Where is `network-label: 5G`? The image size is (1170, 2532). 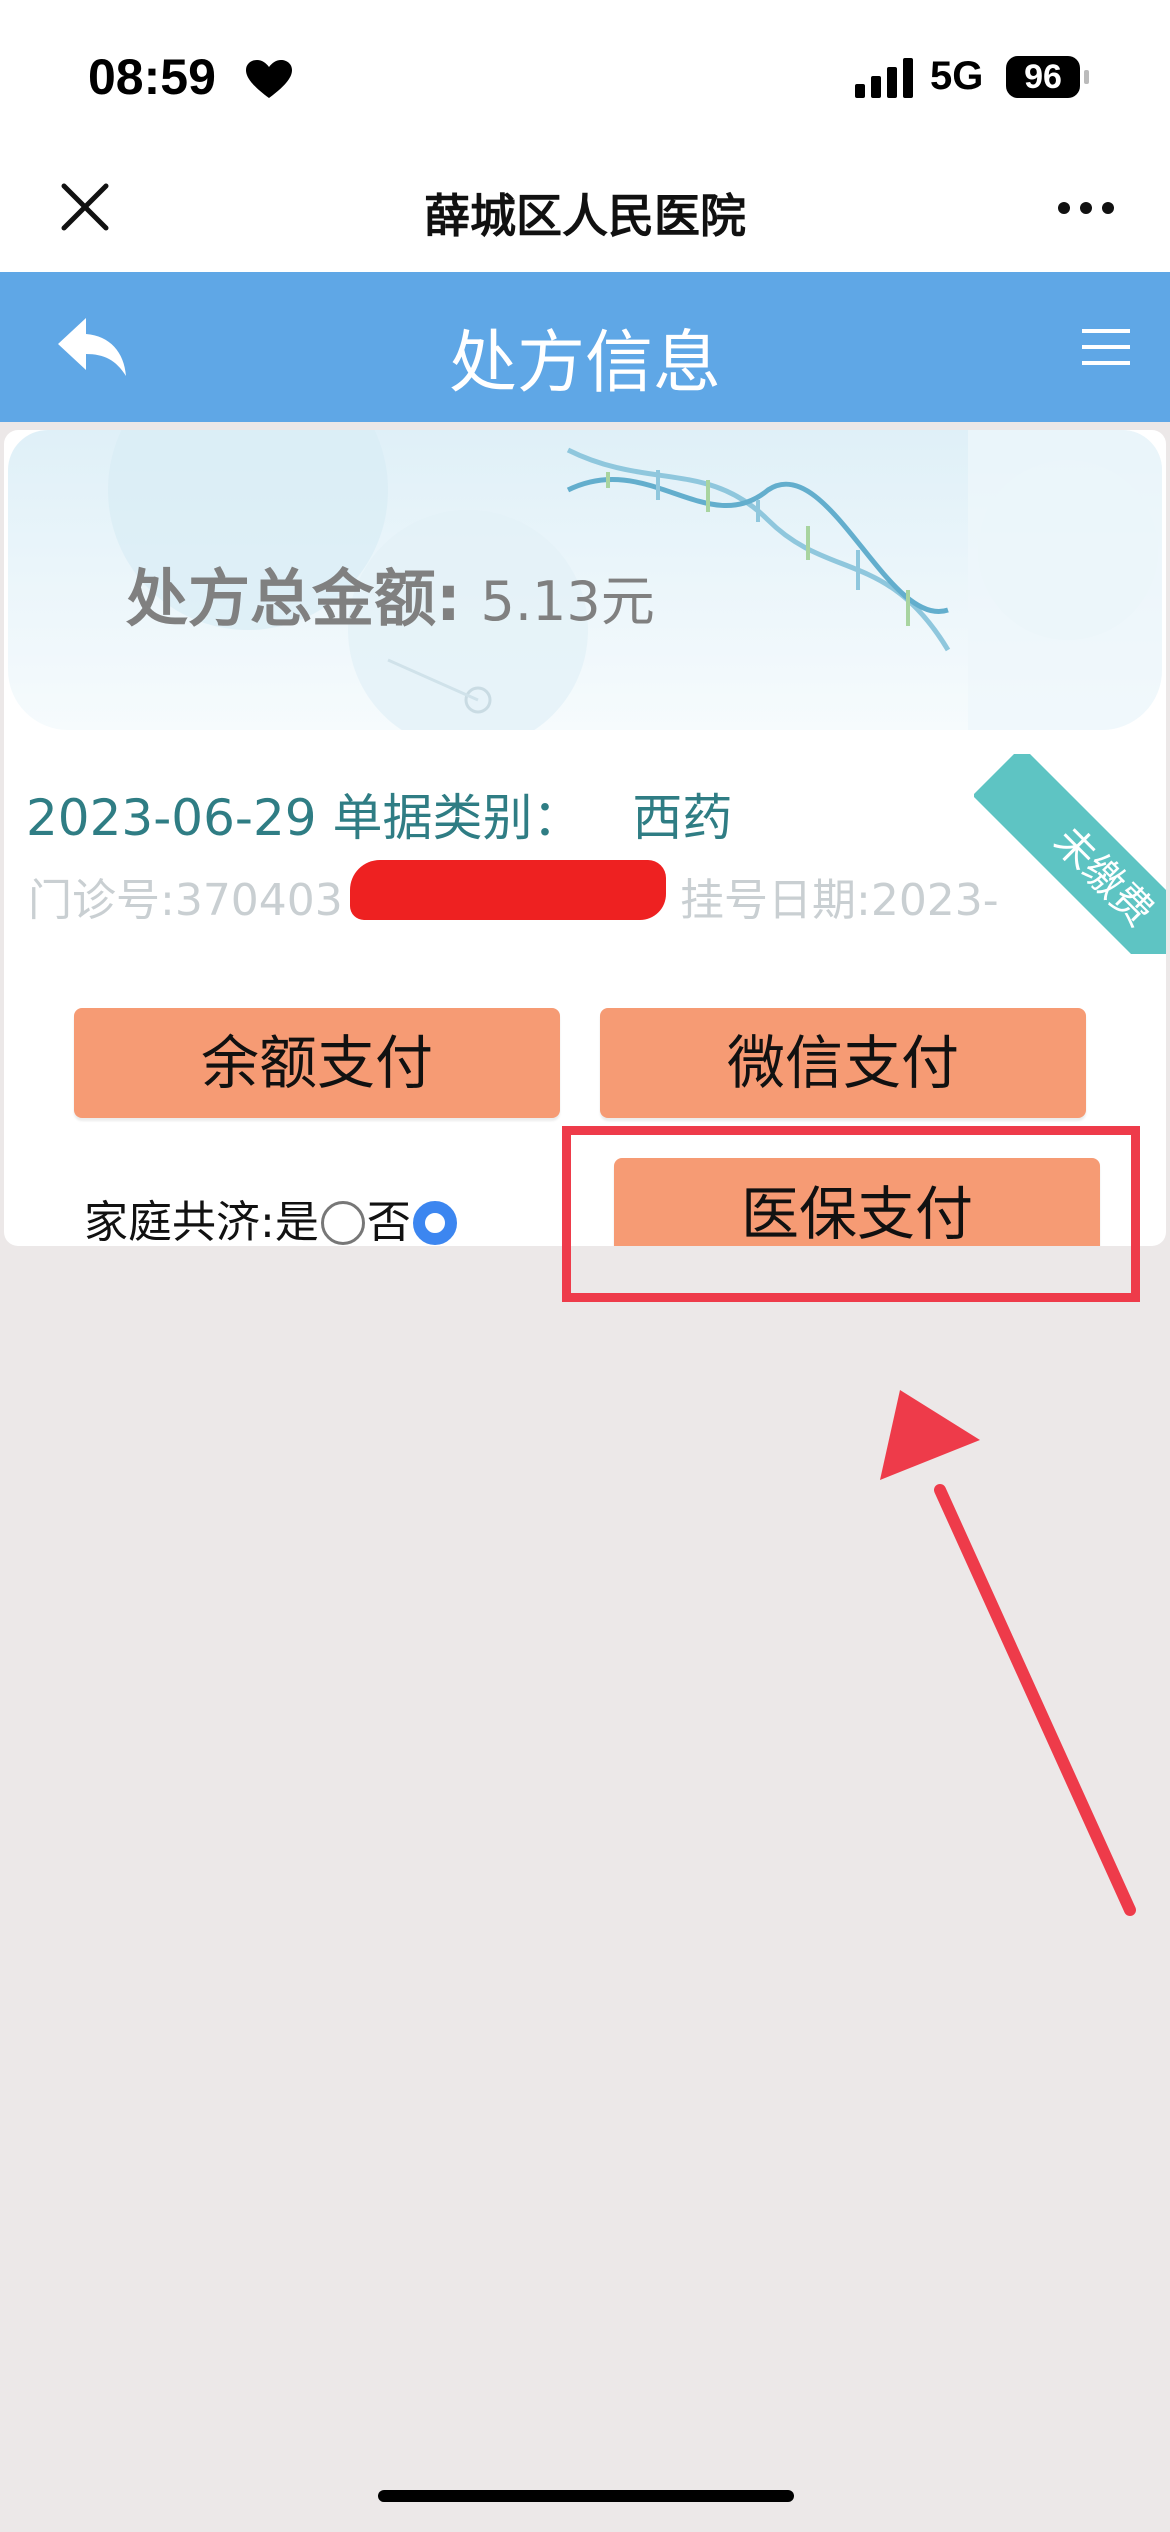
network-label: 5G is located at coordinates (957, 76).